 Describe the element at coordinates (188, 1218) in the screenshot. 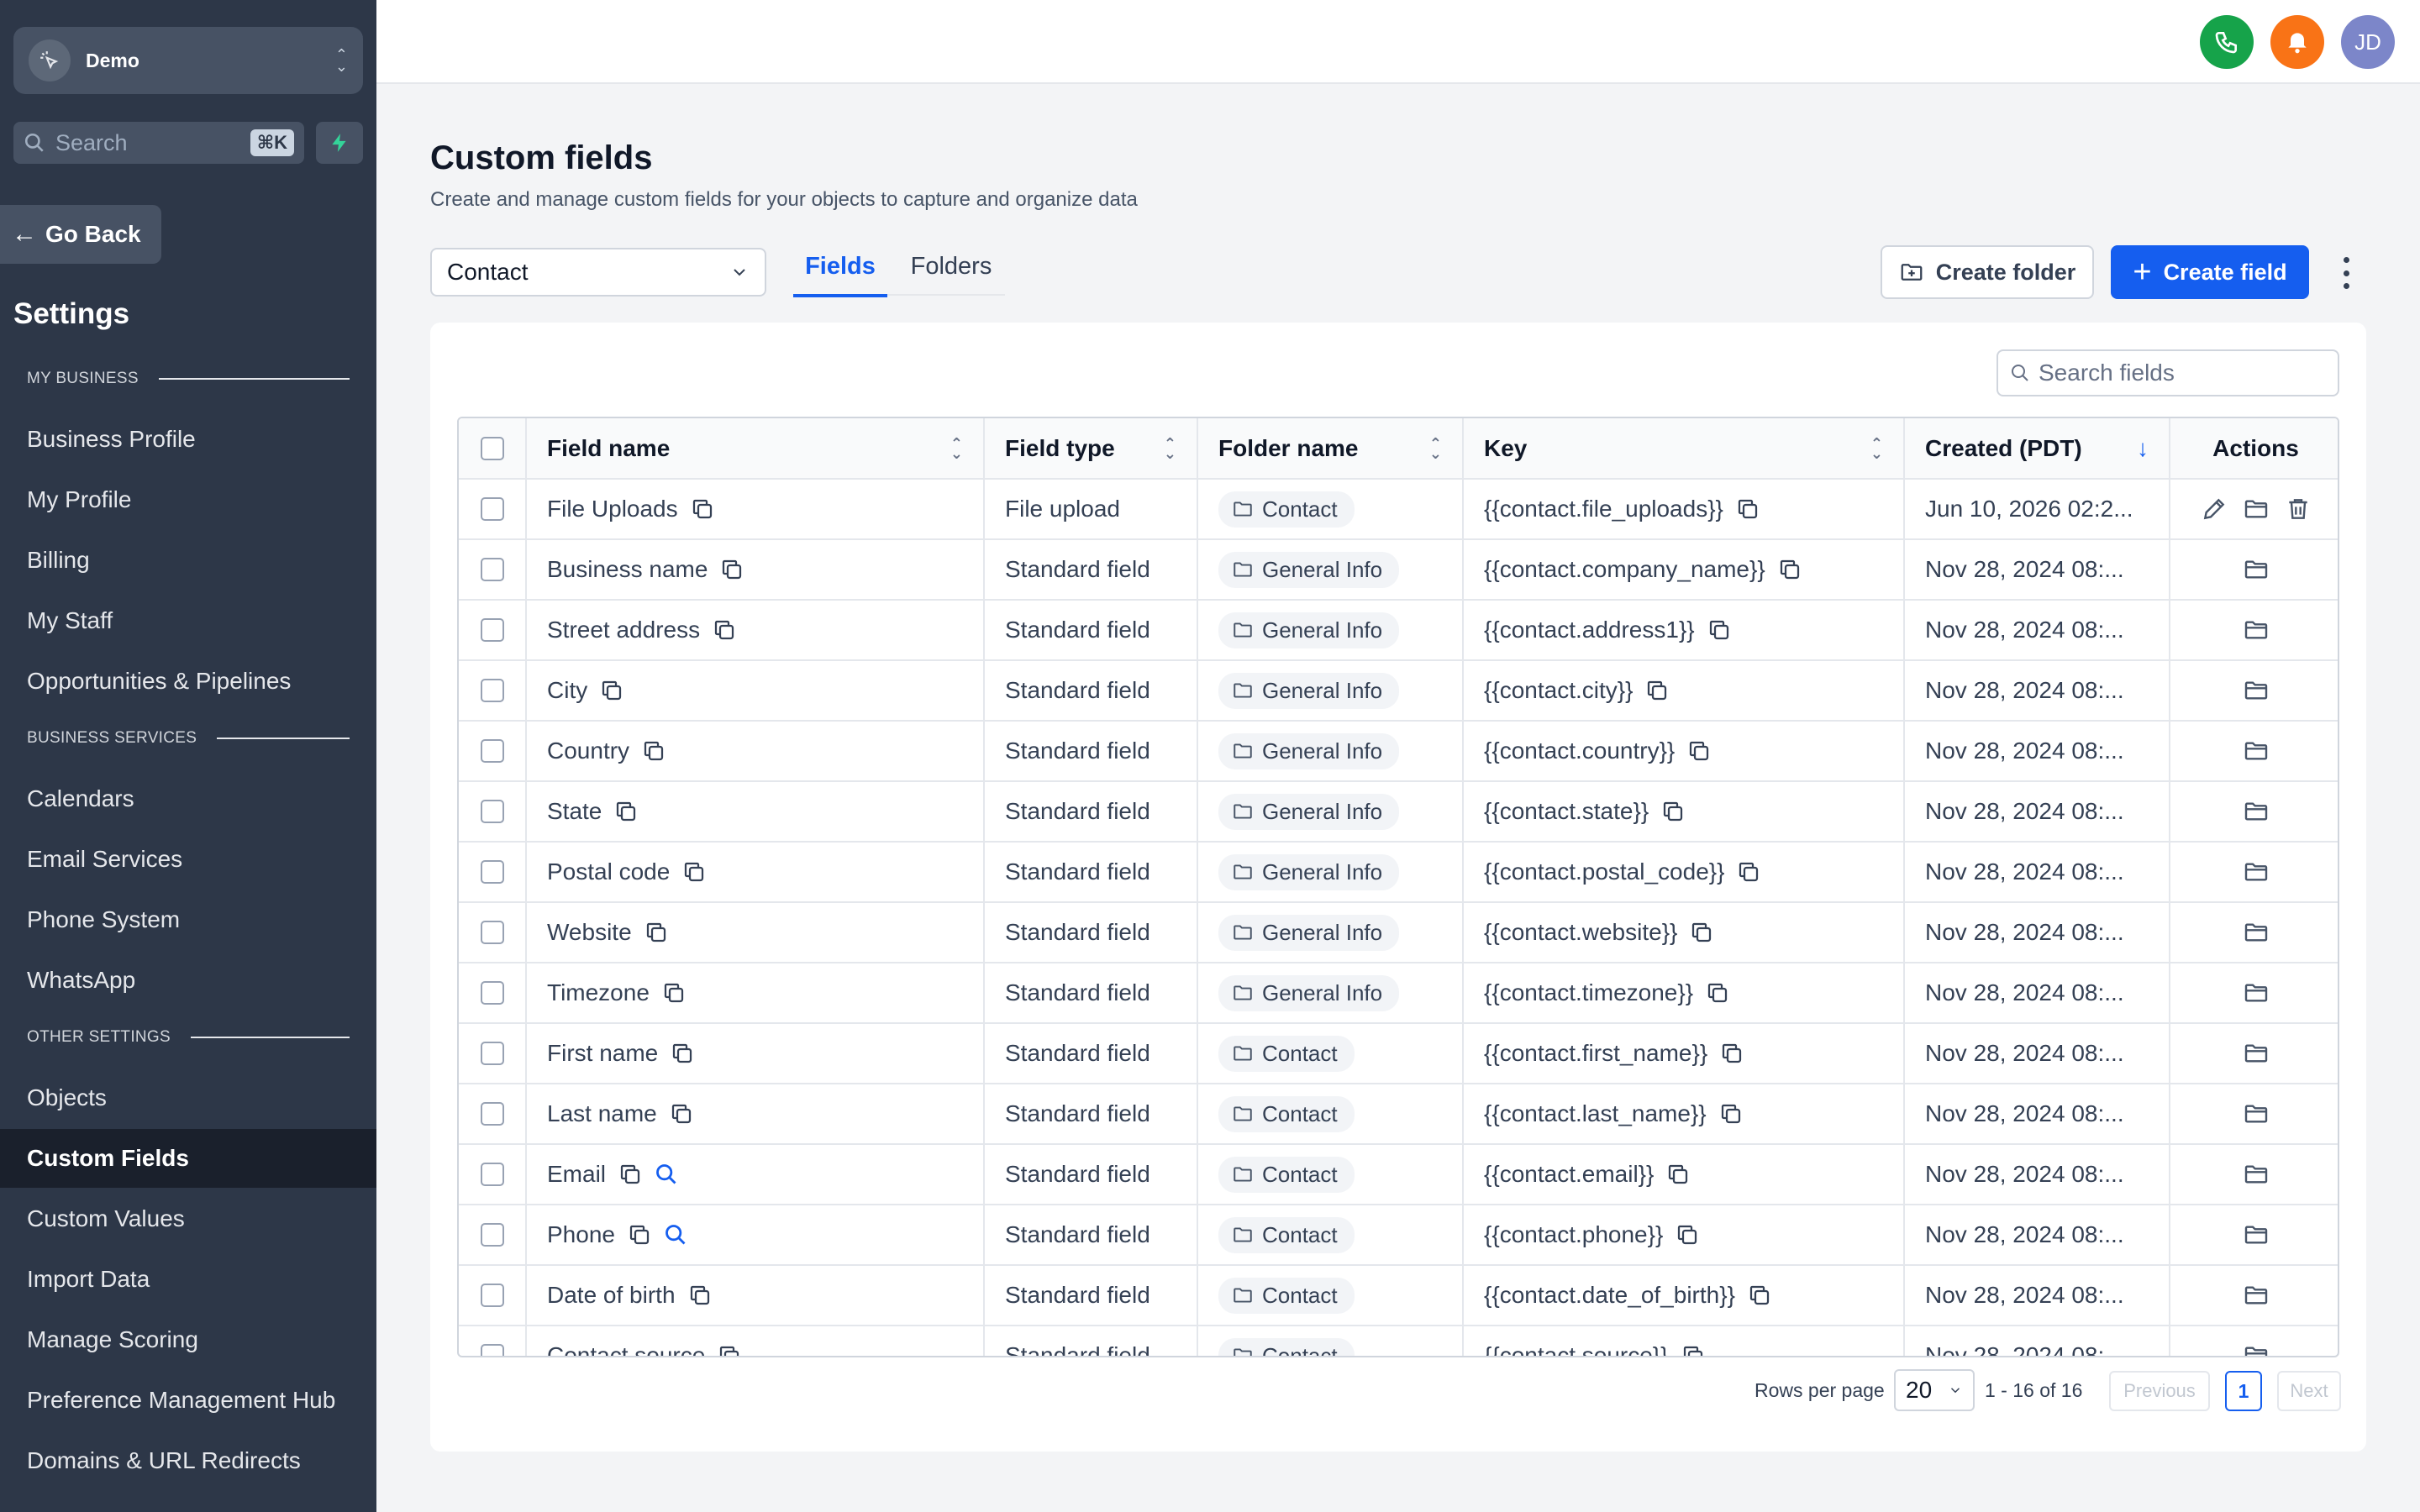

I see `sidebar-item-custom-values: Custom Values` at that location.